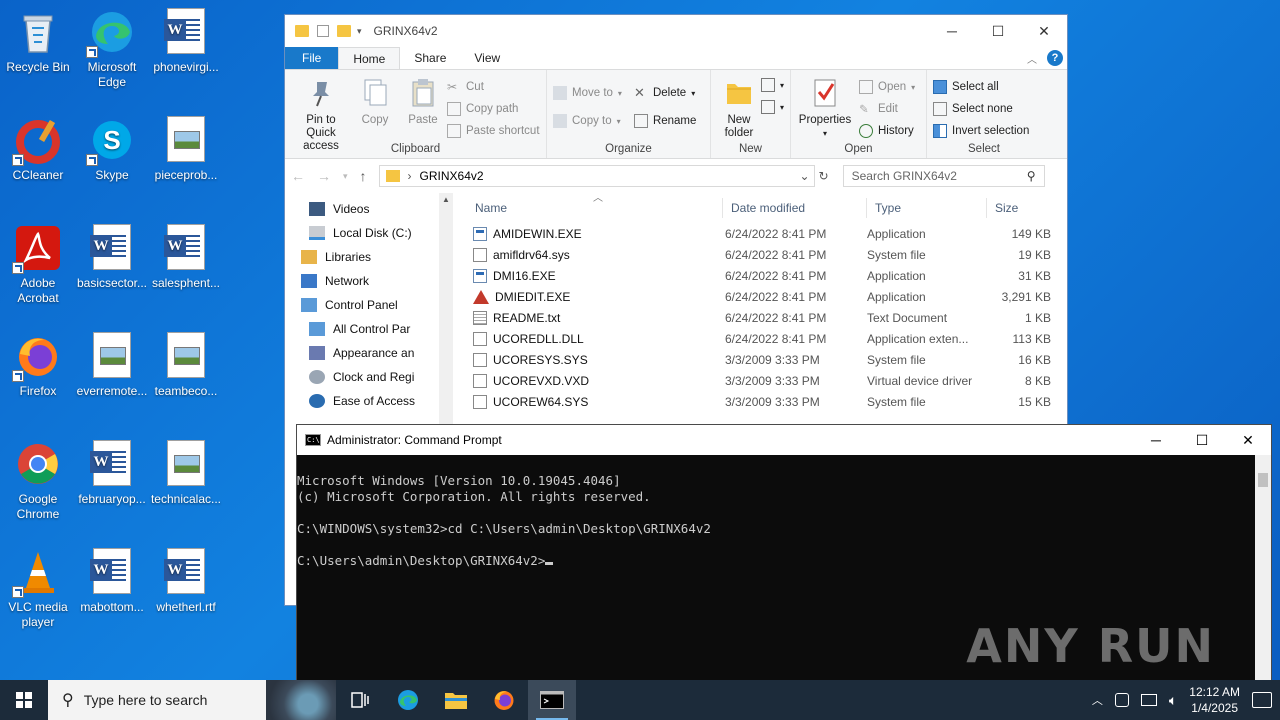 The height and width of the screenshot is (720, 1280). I want to click on rename-button: Rename, so click(664, 121).